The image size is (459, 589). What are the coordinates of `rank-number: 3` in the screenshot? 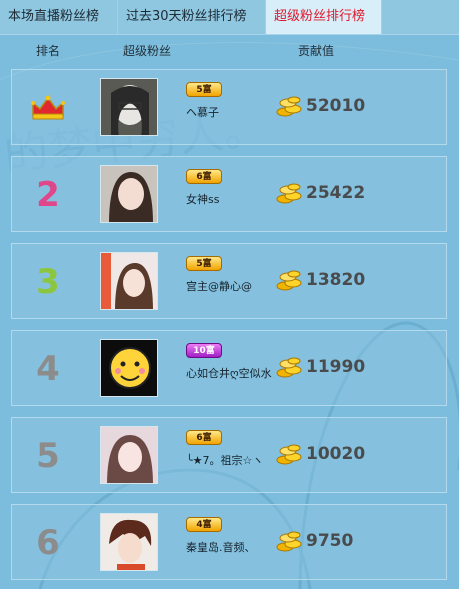 It's located at (48, 282).